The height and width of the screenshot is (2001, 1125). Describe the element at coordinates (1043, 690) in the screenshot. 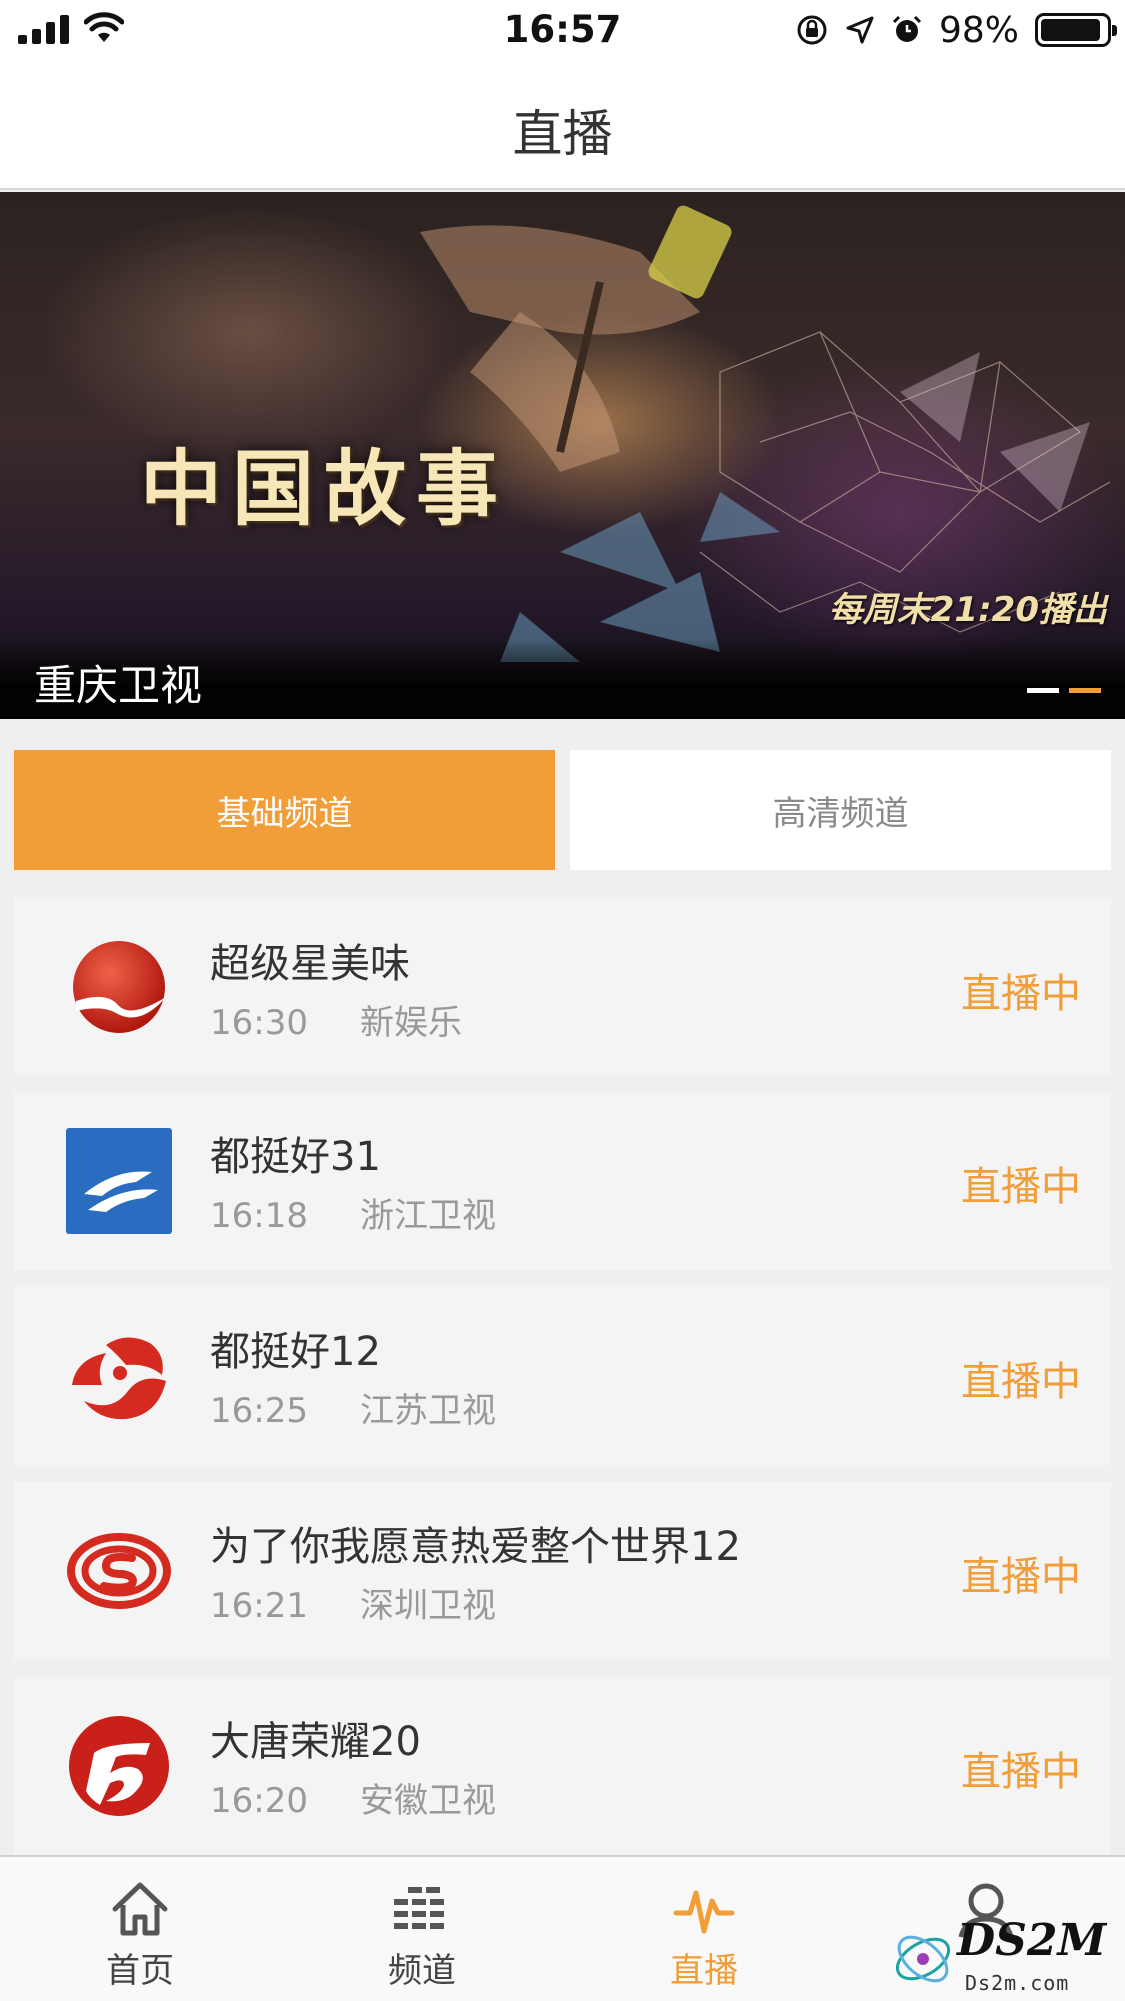

I see `carousel-dot` at that location.